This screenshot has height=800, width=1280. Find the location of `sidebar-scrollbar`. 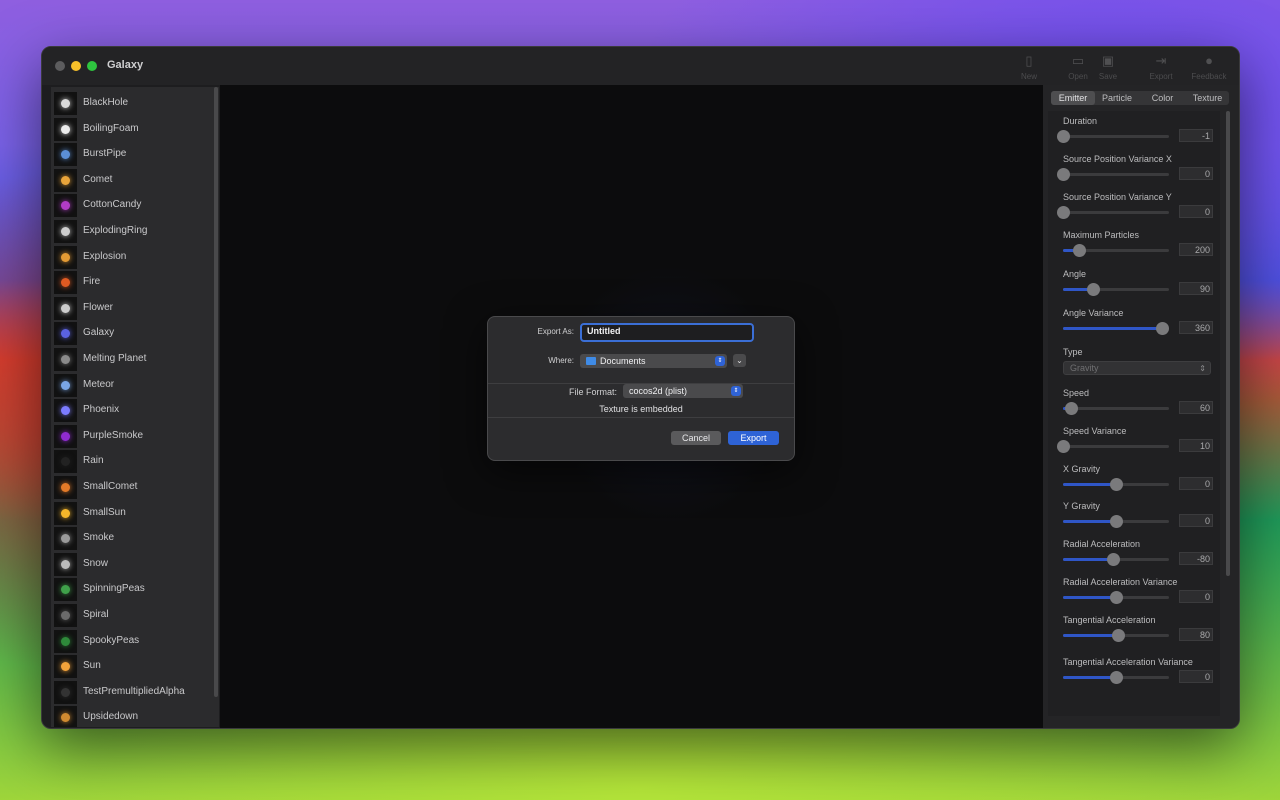

sidebar-scrollbar is located at coordinates (216, 392).